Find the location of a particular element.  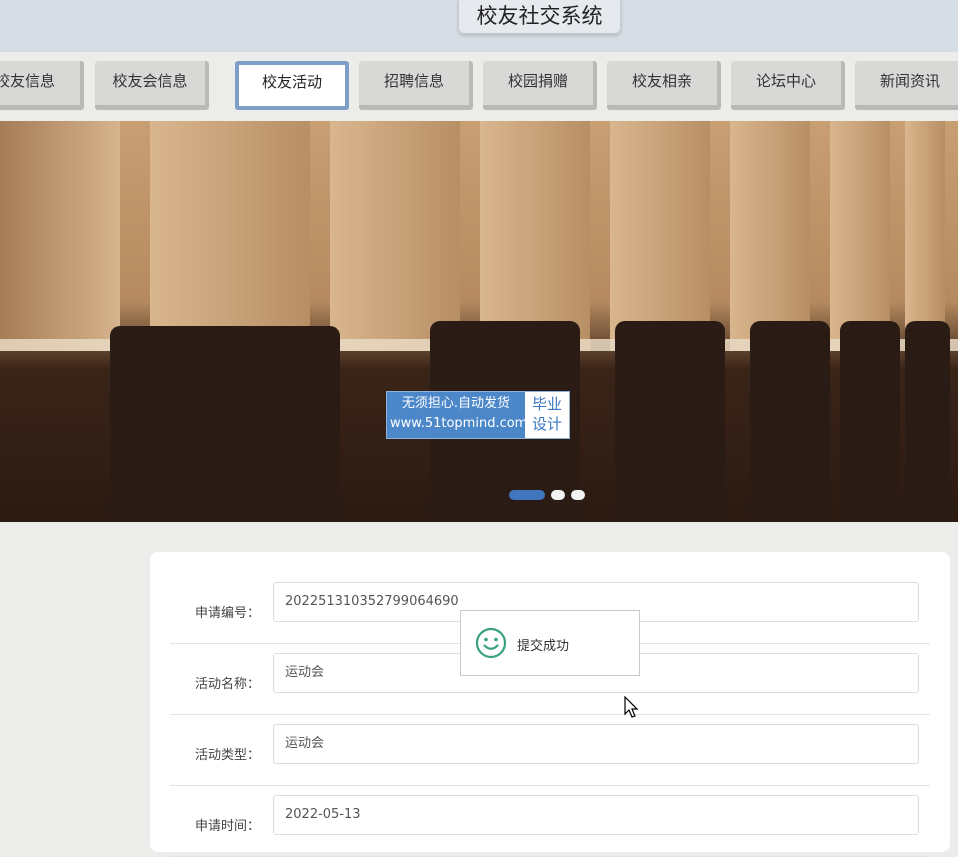

watermark-badge: 无须担心.自动发货 www.51topmind.com 毕业 设计 is located at coordinates (478, 415).